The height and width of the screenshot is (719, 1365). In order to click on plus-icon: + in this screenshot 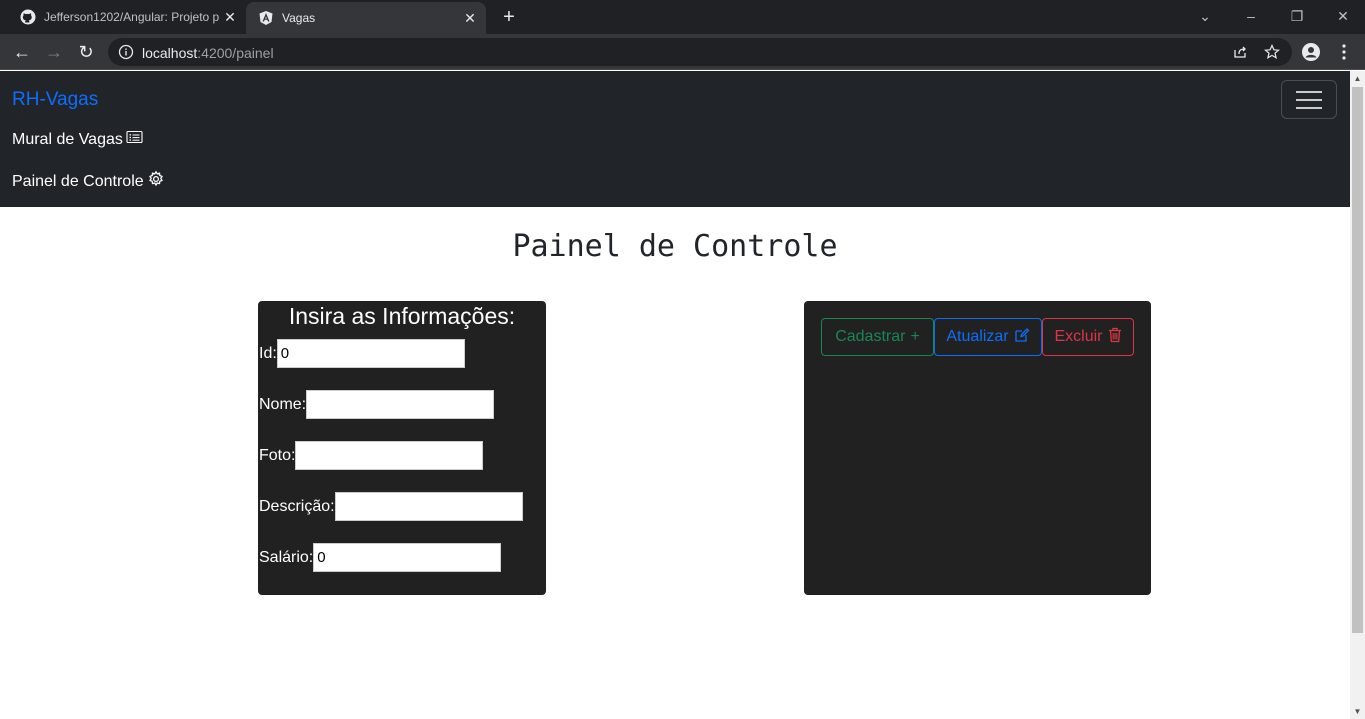, I will do `click(915, 336)`.